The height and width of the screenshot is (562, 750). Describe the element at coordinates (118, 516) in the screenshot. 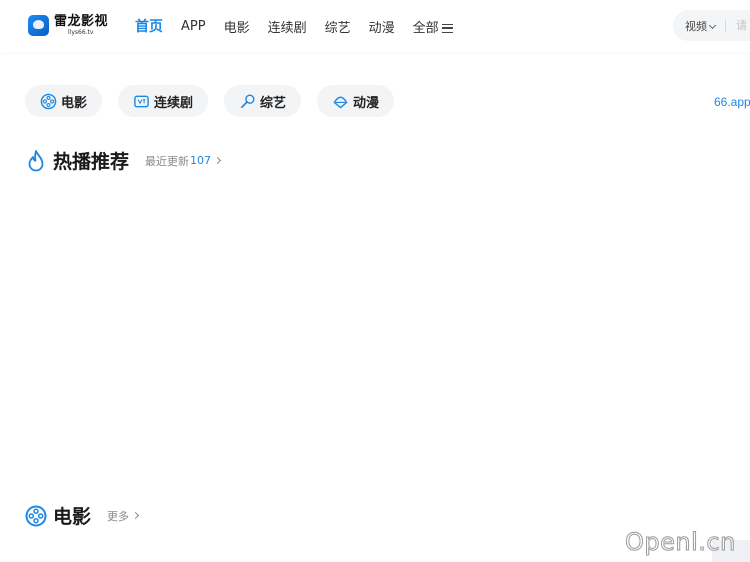

I see `more-label: 更多` at that location.